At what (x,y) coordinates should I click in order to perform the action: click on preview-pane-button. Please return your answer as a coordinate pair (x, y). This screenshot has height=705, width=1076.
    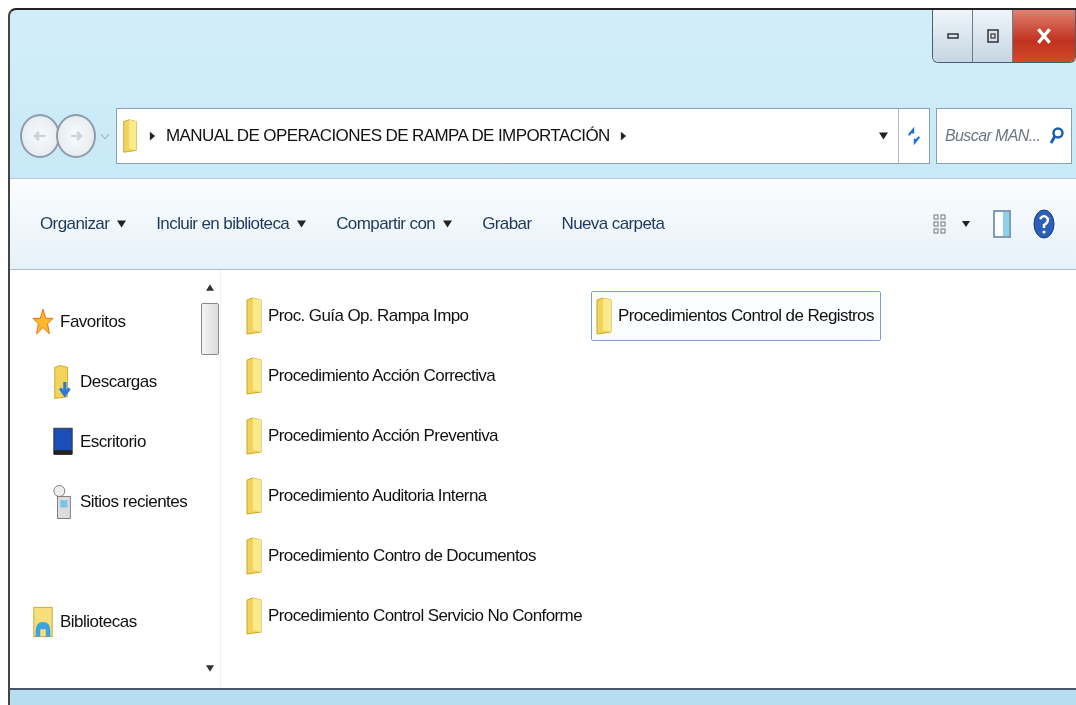
    Looking at the image, I should click on (1002, 224).